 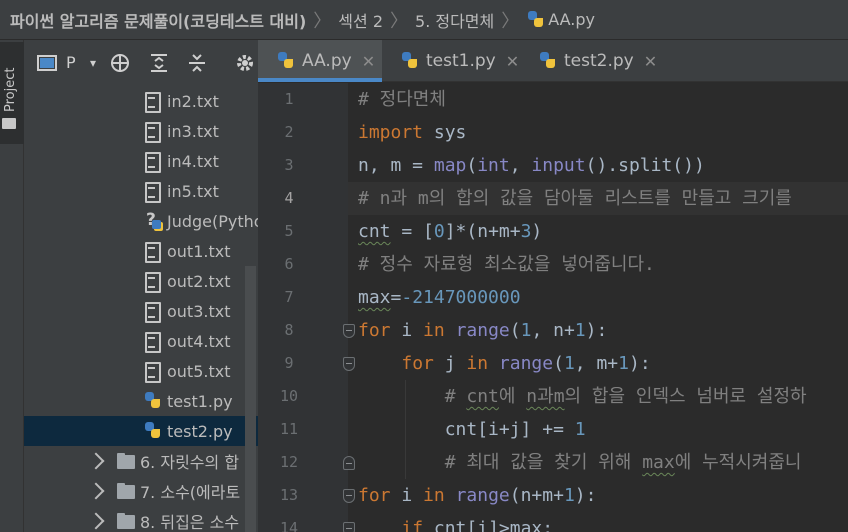 I want to click on tree-item-label: out1.txt, so click(x=199, y=251).